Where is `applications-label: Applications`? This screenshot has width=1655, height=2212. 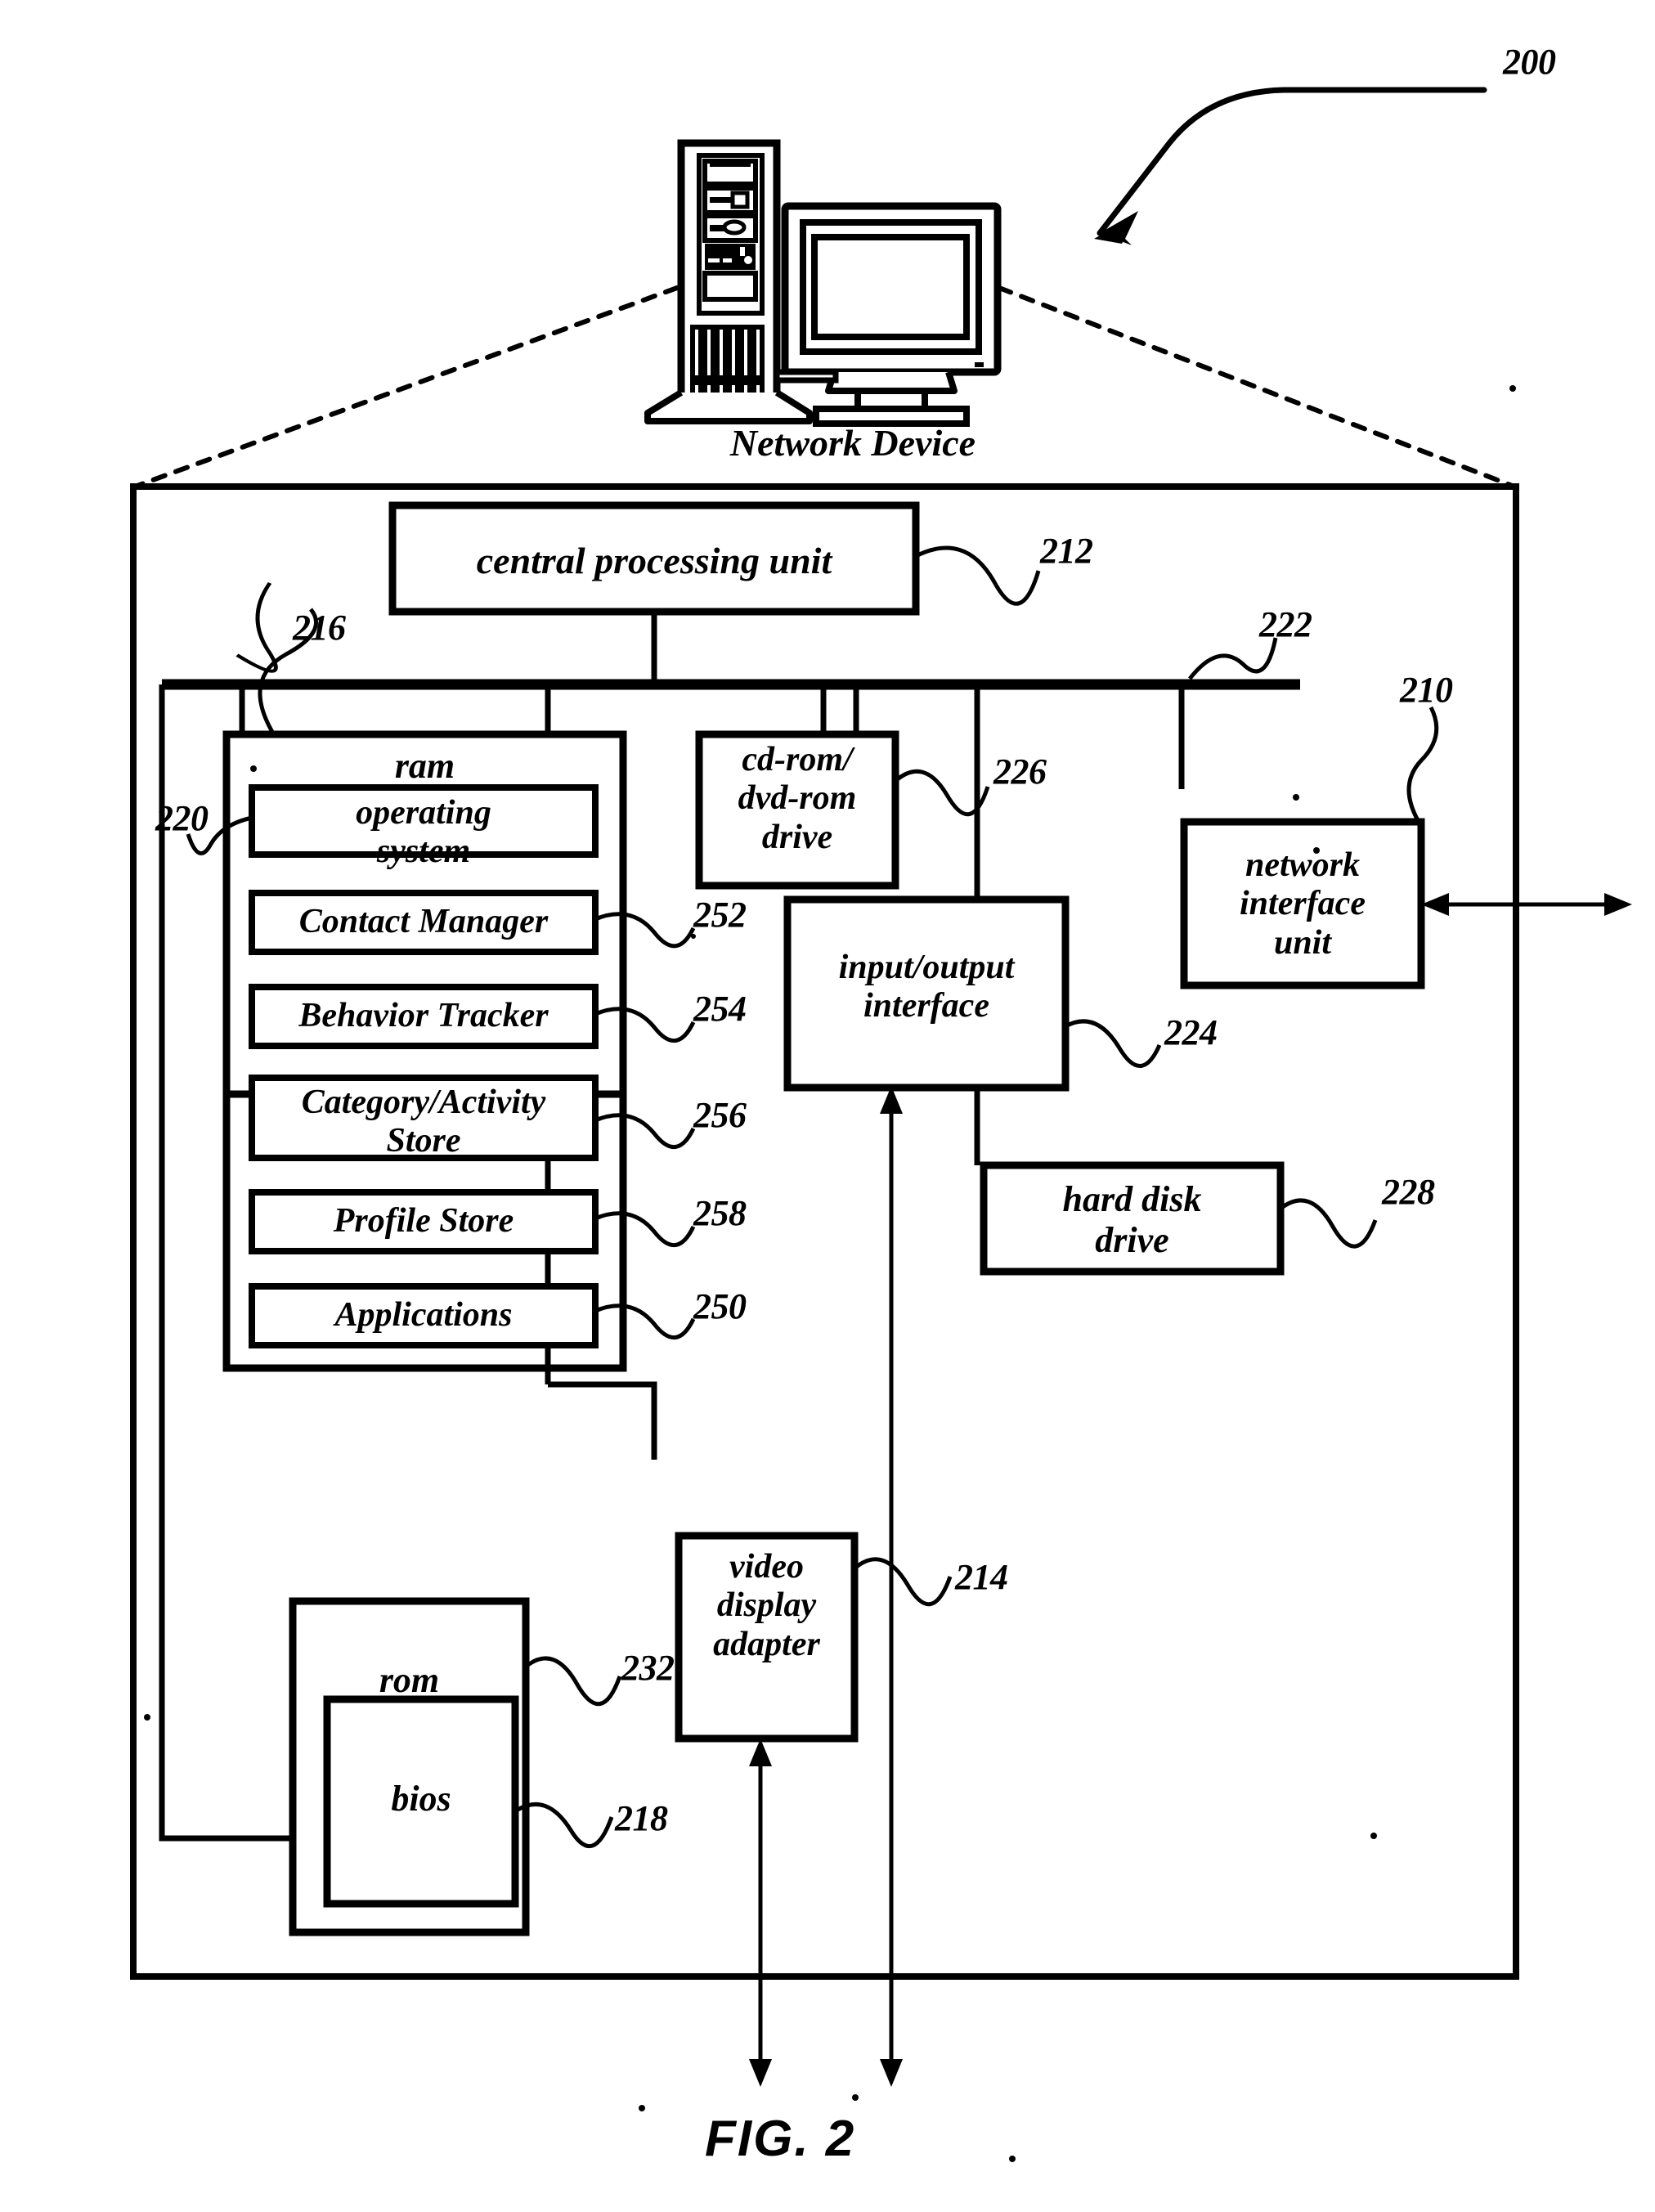
applications-label: Applications is located at coordinates (423, 1315).